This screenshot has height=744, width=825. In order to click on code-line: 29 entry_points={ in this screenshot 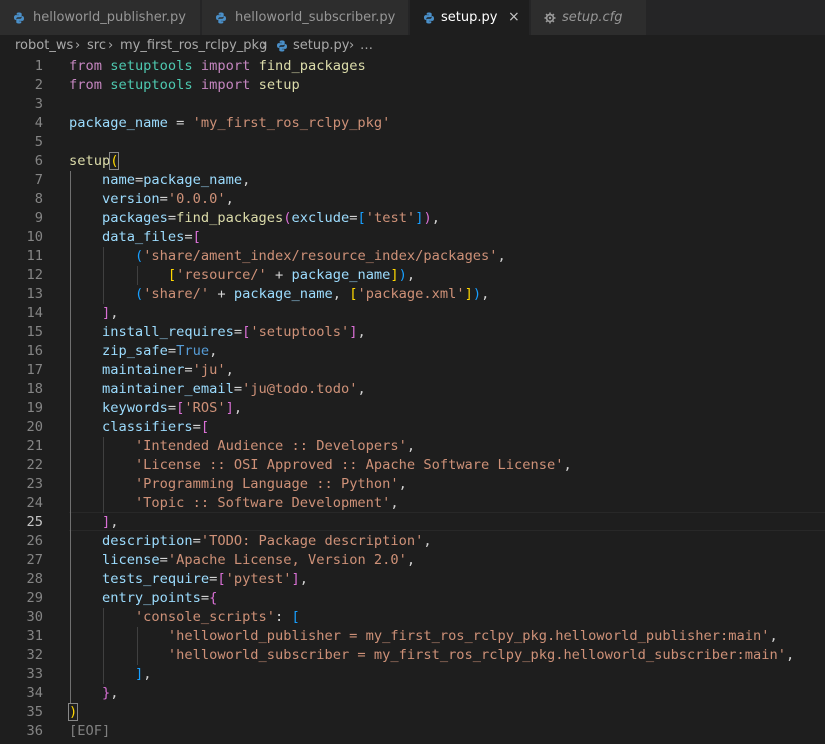, I will do `click(412, 598)`.